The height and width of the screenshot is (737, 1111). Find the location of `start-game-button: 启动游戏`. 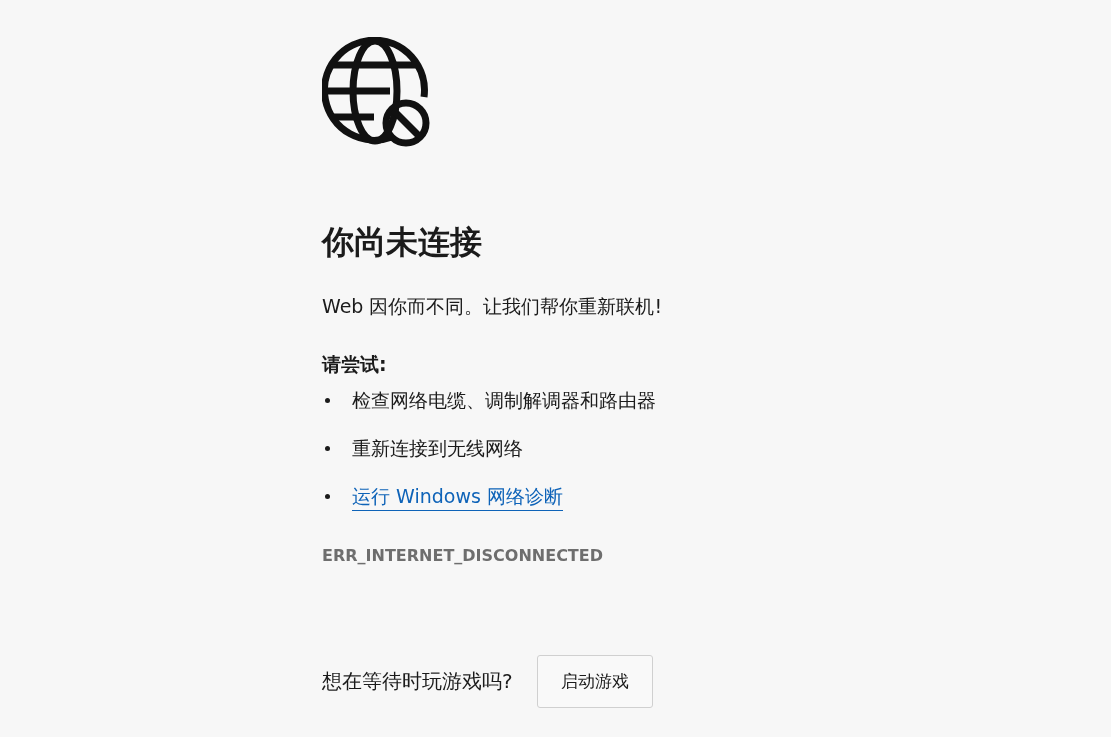

start-game-button: 启动游戏 is located at coordinates (594, 681).